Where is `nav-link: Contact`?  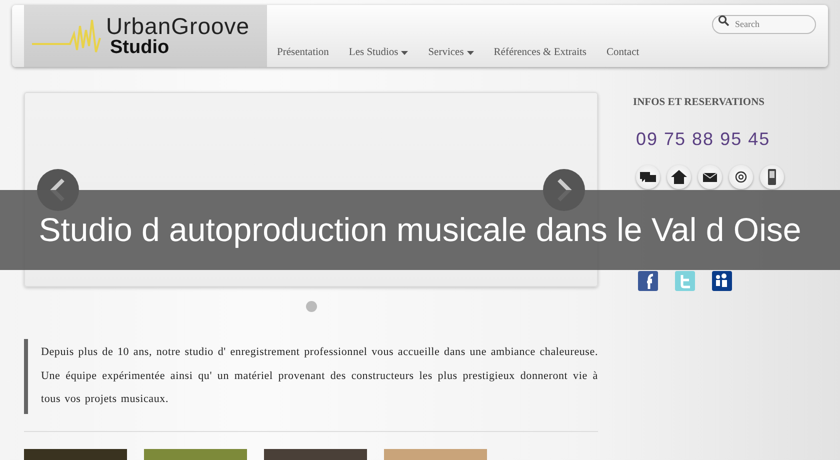
nav-link: Contact is located at coordinates (623, 53).